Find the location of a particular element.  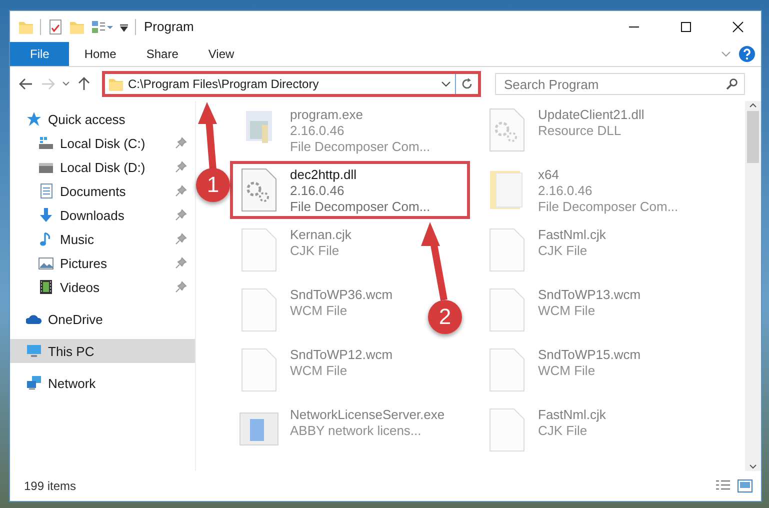

file-name: SndToWP15.wcm is located at coordinates (589, 355).